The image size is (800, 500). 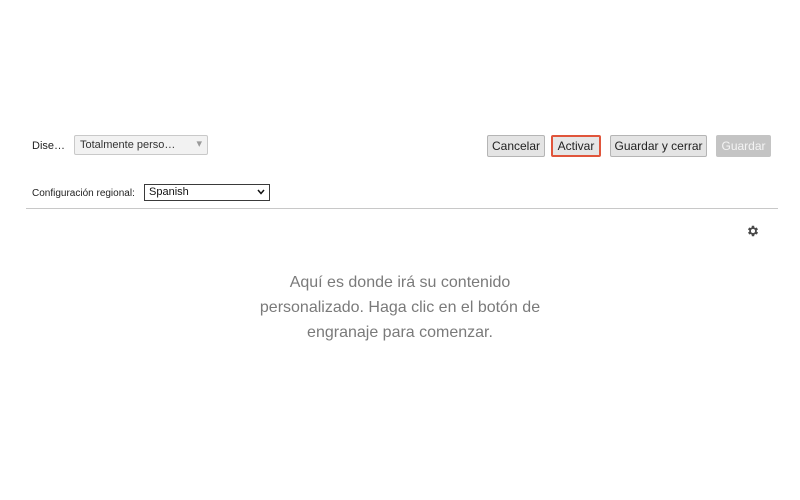 I want to click on message-line: Aquí es donde irá su contenido, so click(x=400, y=282).